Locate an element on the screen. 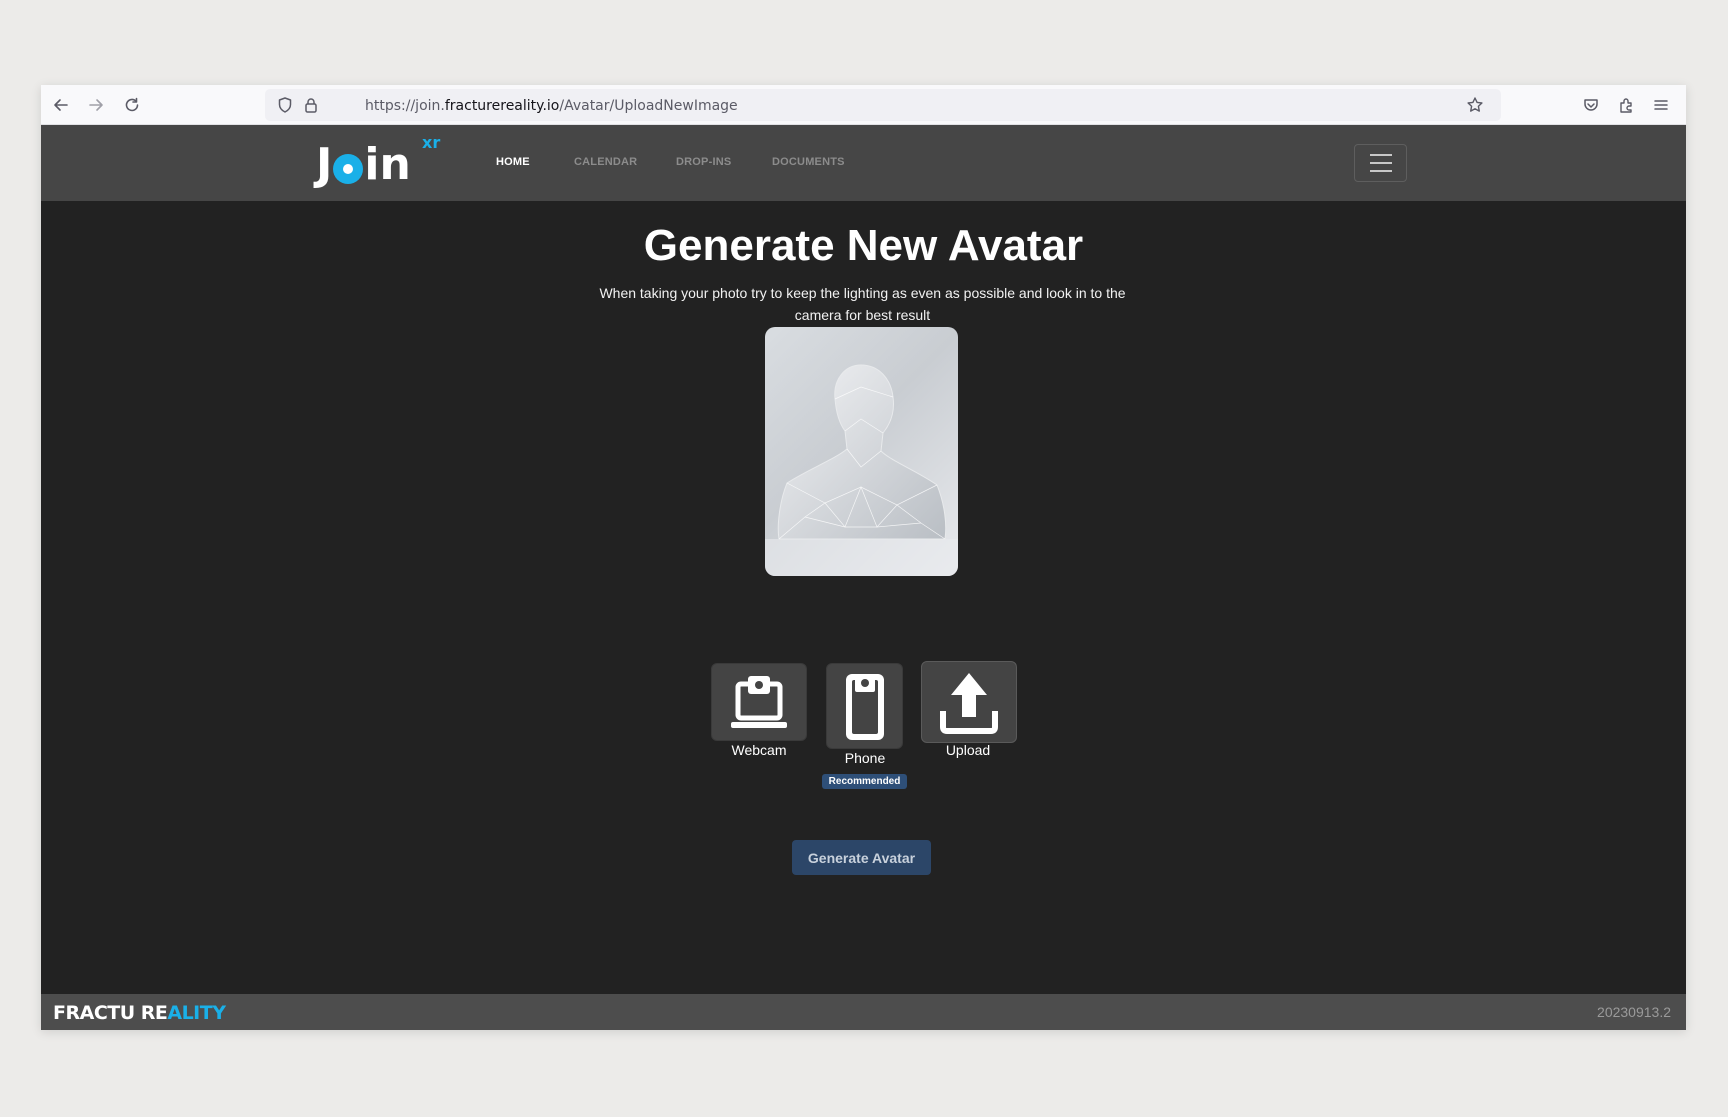  avatar-preview-image is located at coordinates (861, 451).